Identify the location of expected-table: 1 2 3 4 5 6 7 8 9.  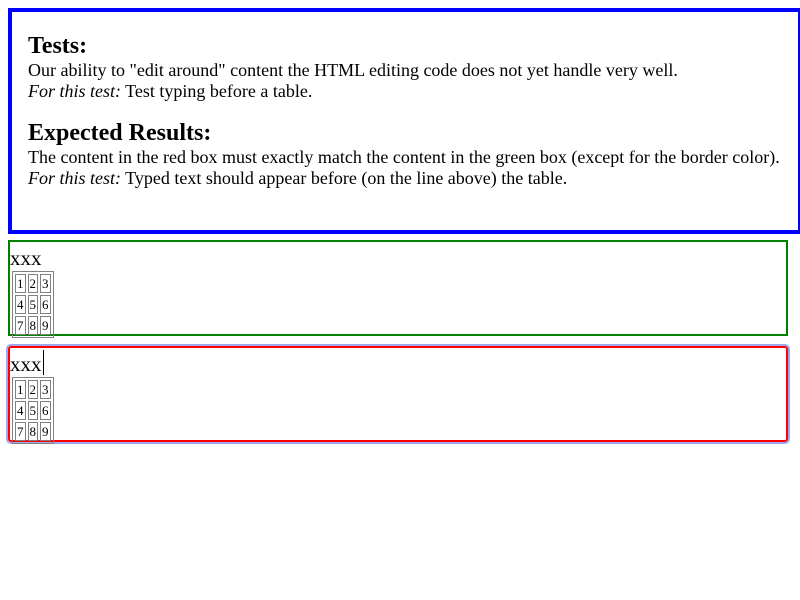
(33, 304).